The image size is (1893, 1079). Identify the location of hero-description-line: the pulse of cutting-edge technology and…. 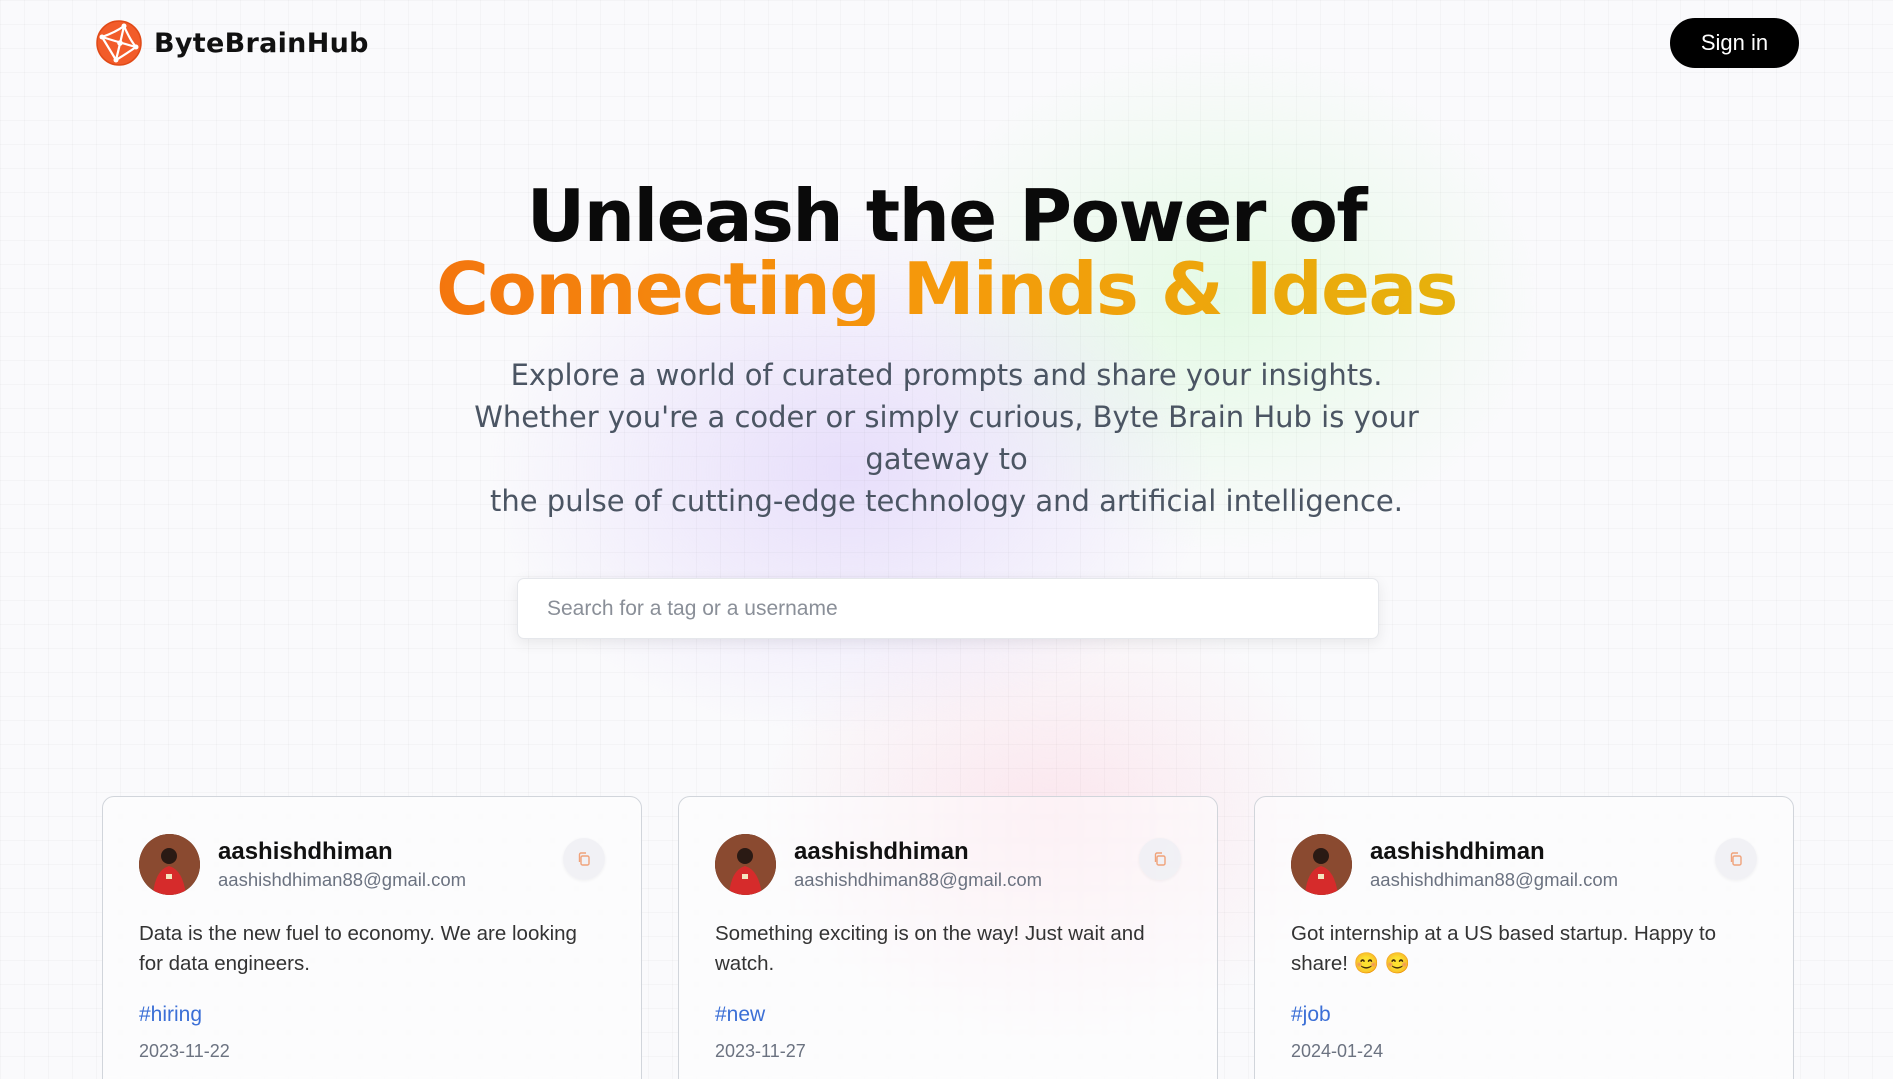
(946, 501).